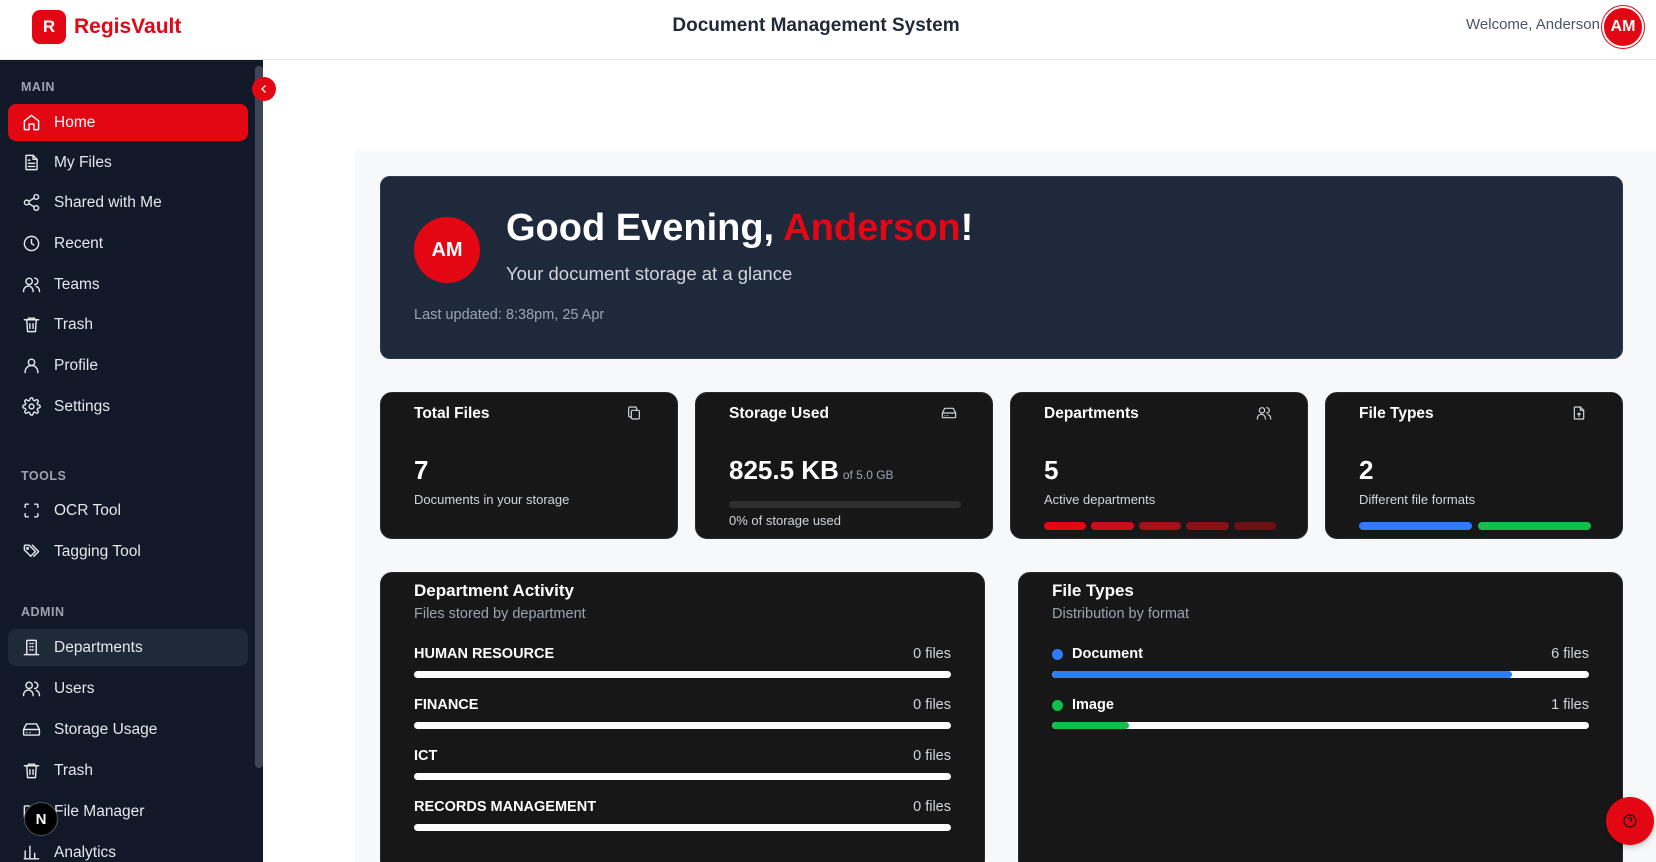  What do you see at coordinates (106, 729) in the screenshot?
I see `sidebar-item-label: Storage Usage` at bounding box center [106, 729].